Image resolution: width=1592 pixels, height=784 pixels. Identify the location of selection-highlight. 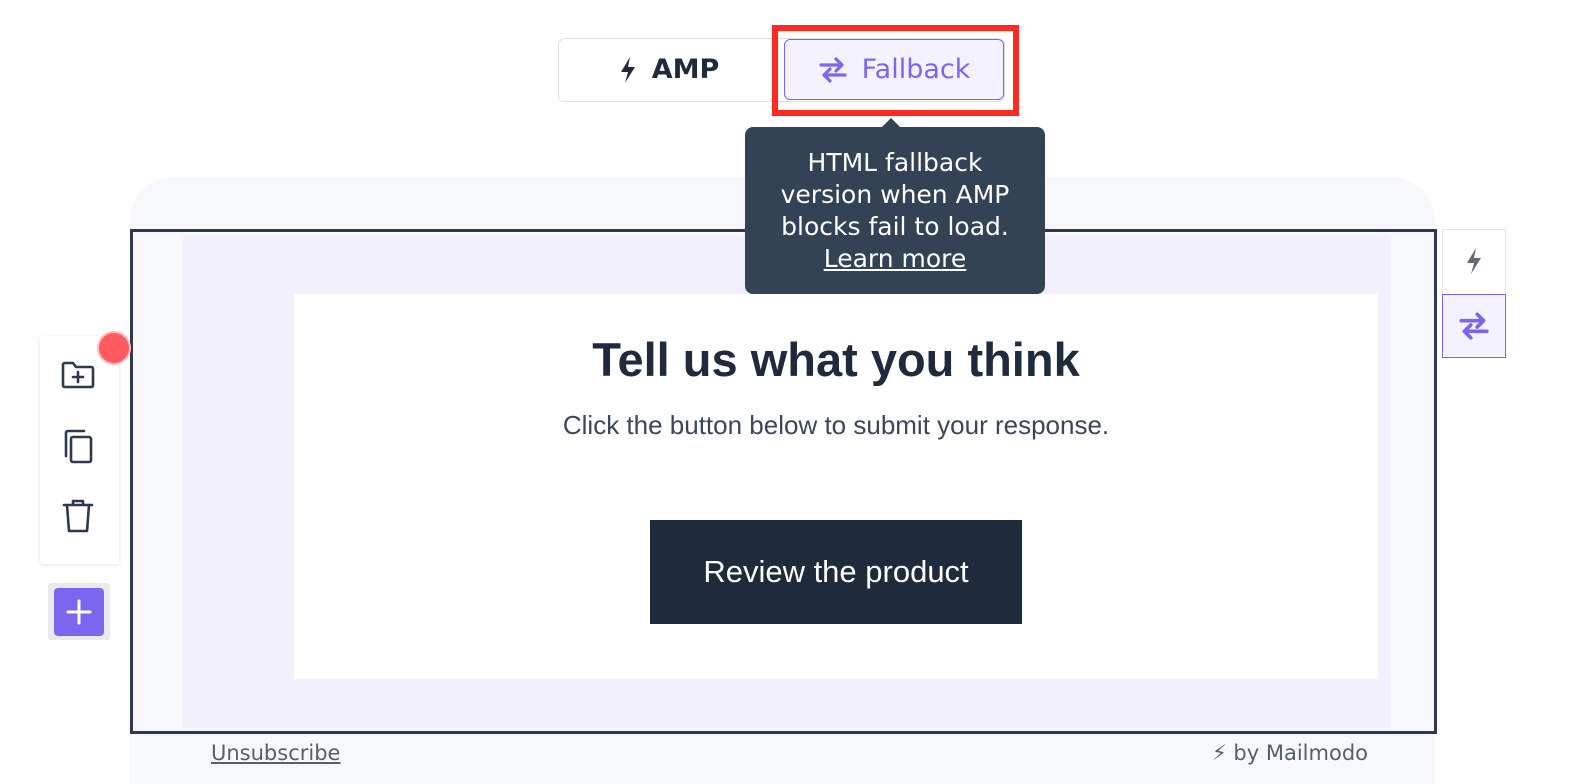
(895, 70).